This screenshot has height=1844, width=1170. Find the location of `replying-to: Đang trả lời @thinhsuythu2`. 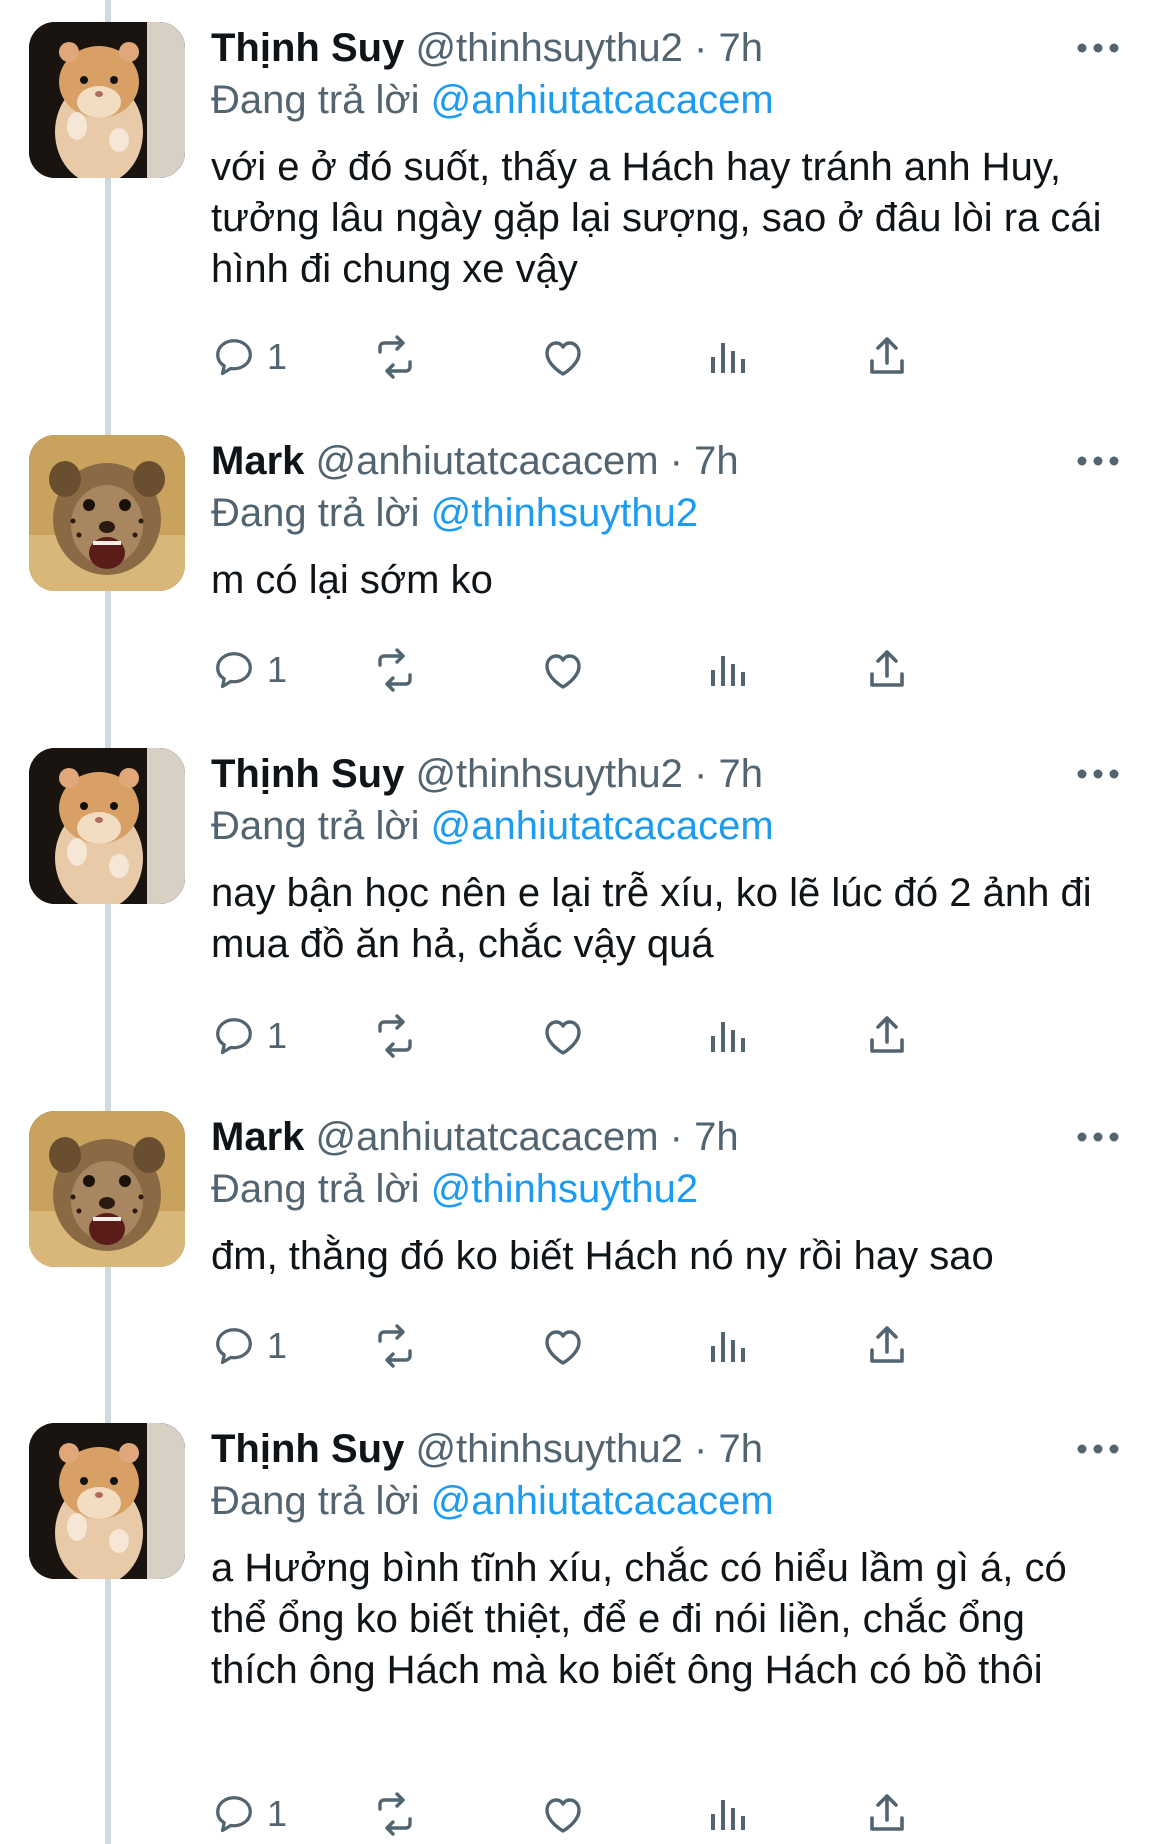

replying-to: Đang trả lời @thinhsuythu2 is located at coordinates (454, 1189).